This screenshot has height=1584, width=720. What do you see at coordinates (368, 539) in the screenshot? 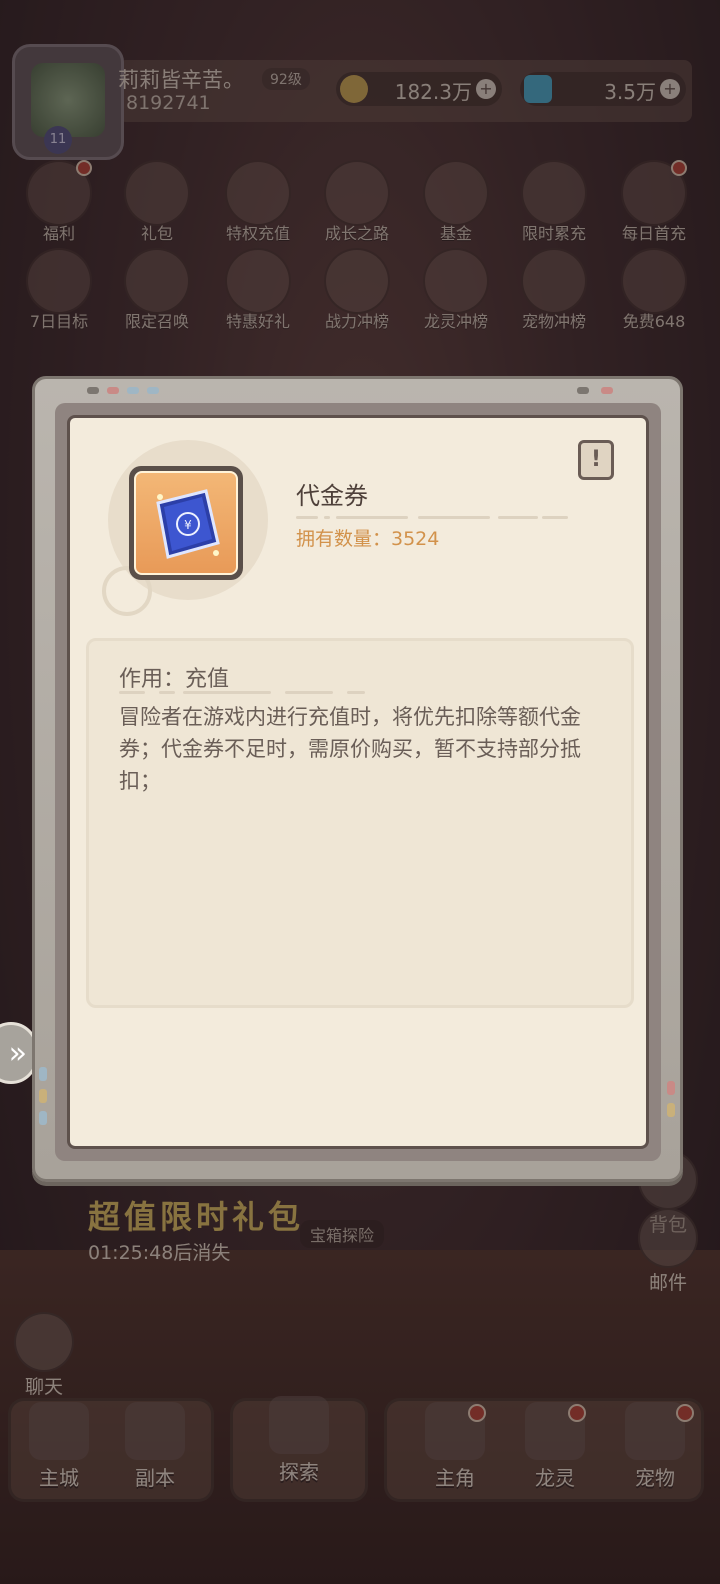
I see `owned-quantity: 拥有数量：3524` at bounding box center [368, 539].